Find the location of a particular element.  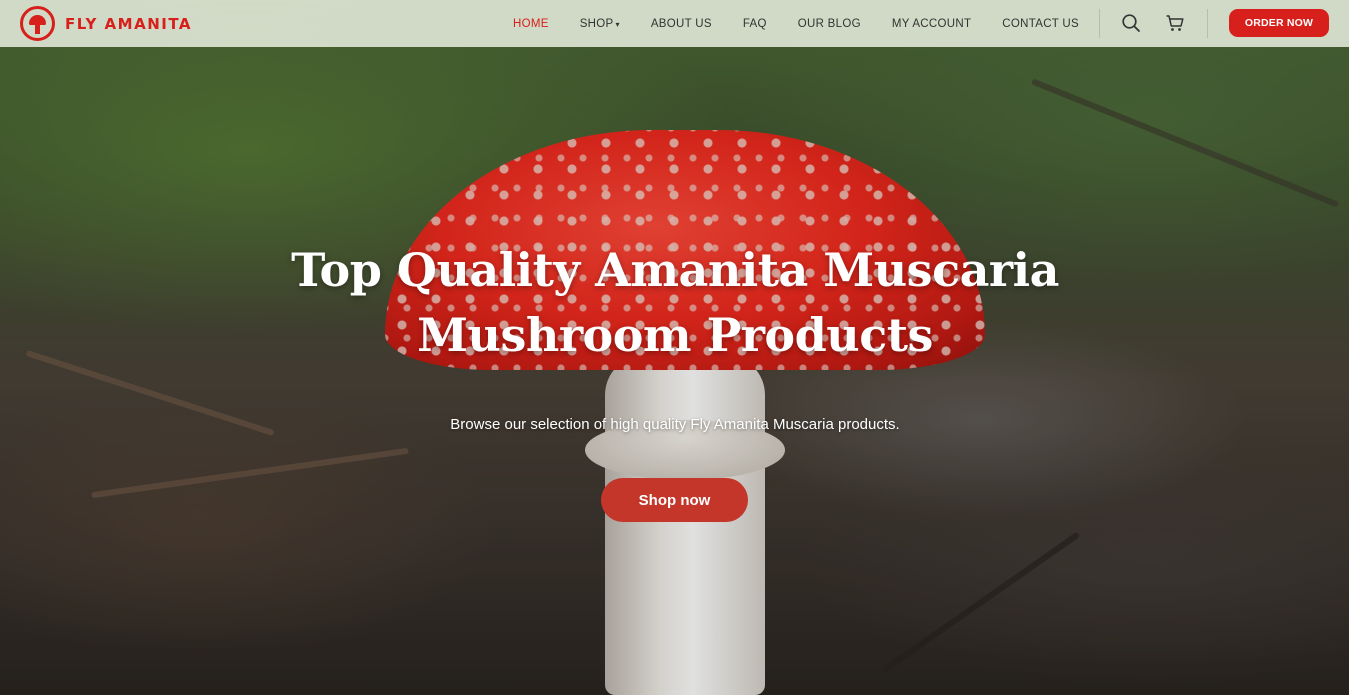

logo-text: FLY AMANITA is located at coordinates (129, 23).